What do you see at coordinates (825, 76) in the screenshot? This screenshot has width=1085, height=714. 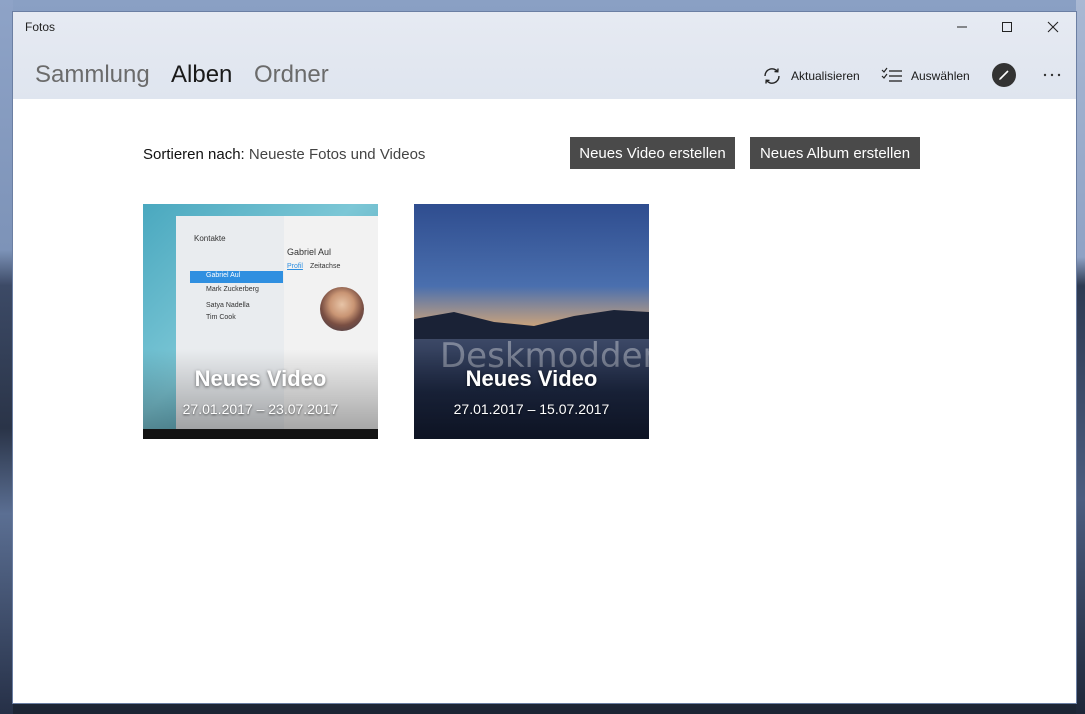 I see `refresh-label: Aktualisieren` at bounding box center [825, 76].